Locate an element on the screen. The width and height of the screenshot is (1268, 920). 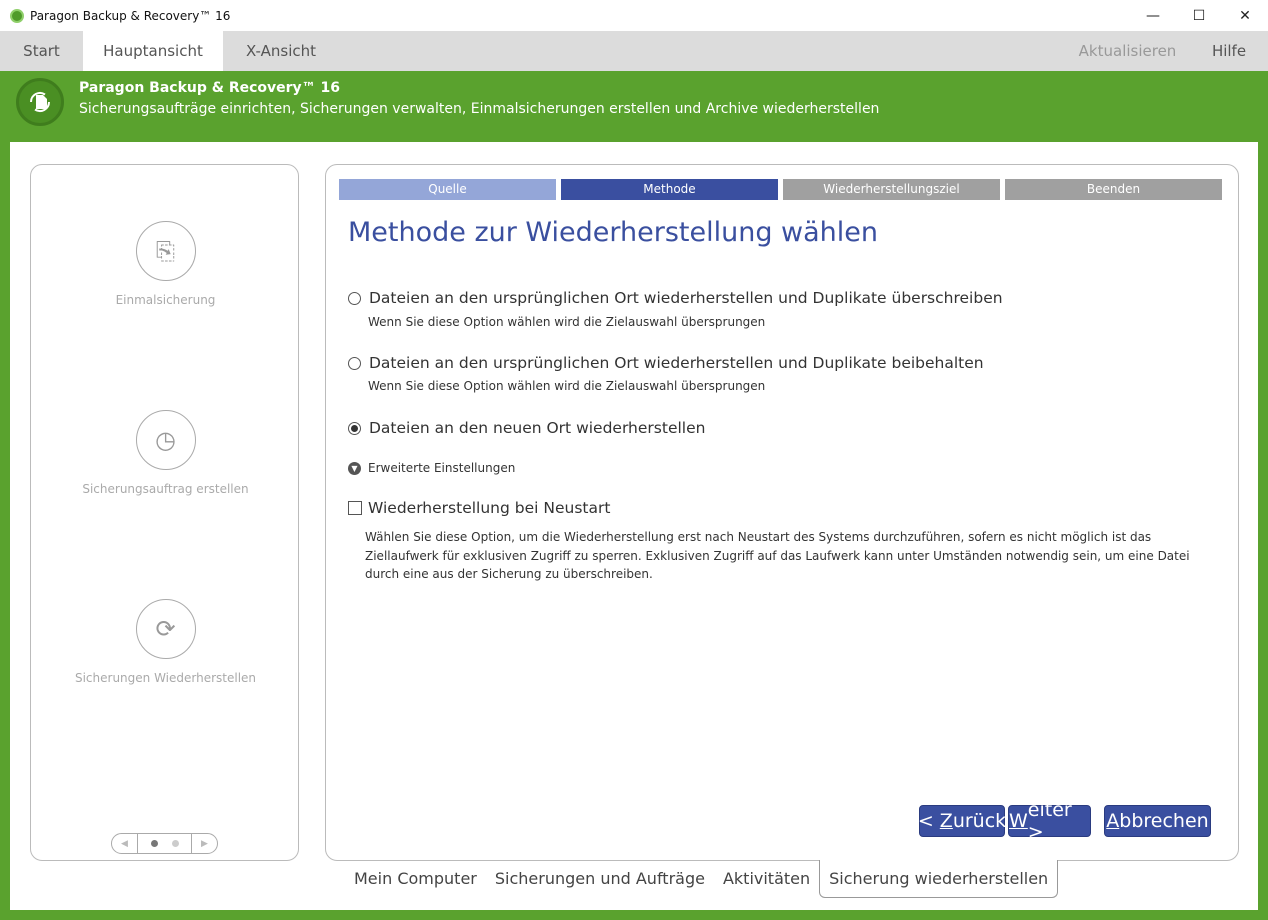
btn-text: eiter > is located at coordinates (1049, 821).